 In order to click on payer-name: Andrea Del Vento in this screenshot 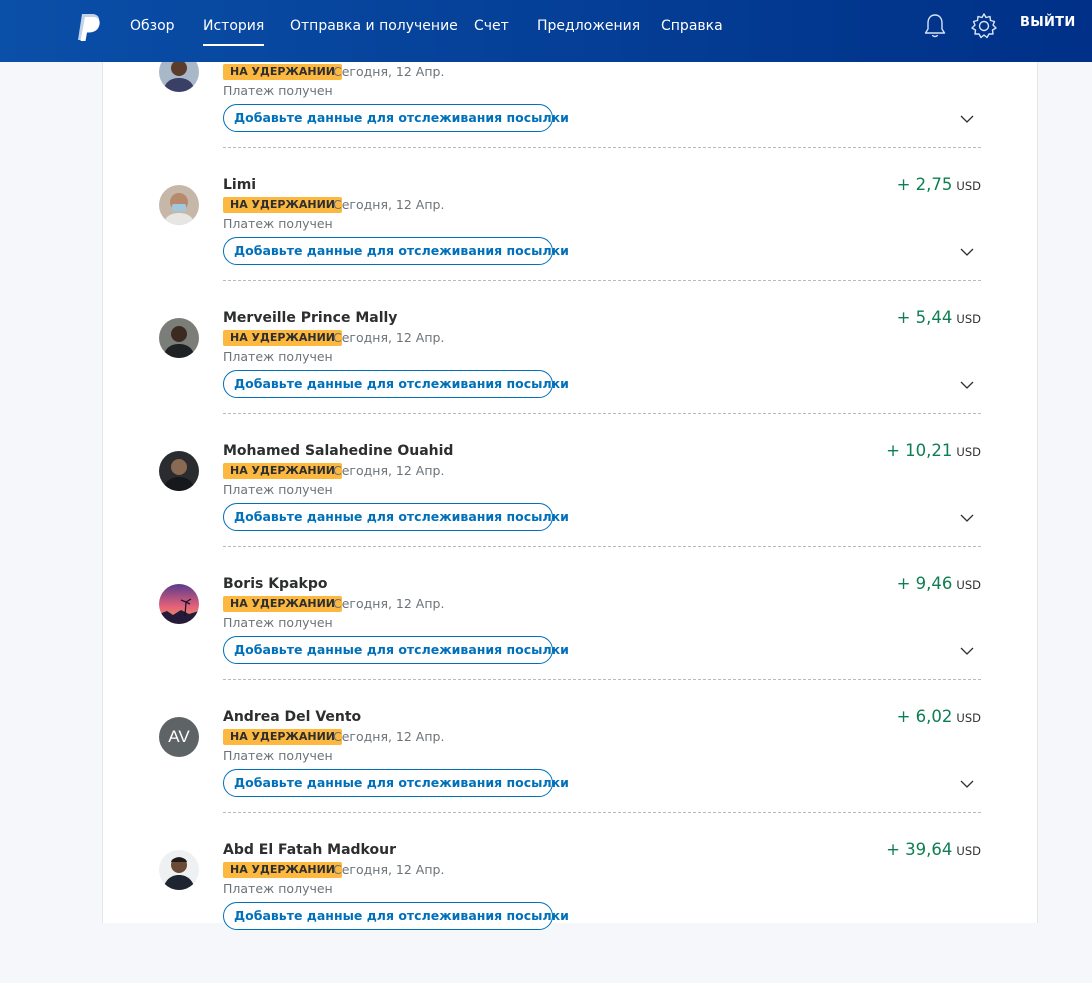, I will do `click(292, 717)`.